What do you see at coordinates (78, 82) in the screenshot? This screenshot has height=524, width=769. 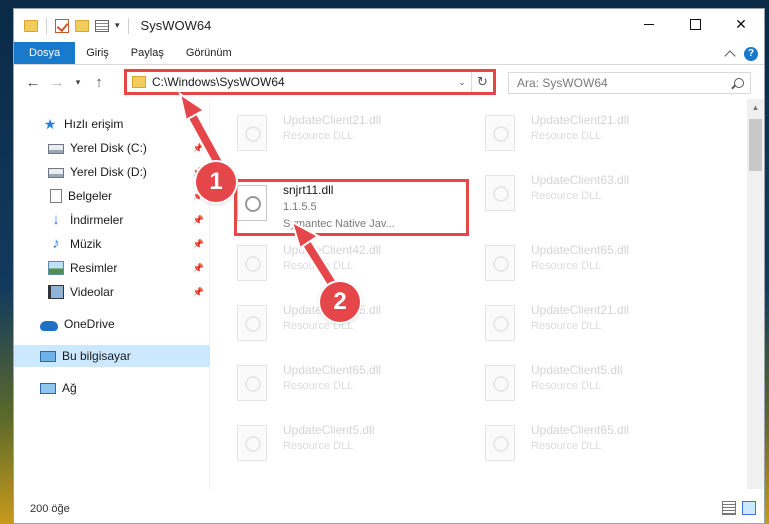 I see `recent-locations-button: ▾` at bounding box center [78, 82].